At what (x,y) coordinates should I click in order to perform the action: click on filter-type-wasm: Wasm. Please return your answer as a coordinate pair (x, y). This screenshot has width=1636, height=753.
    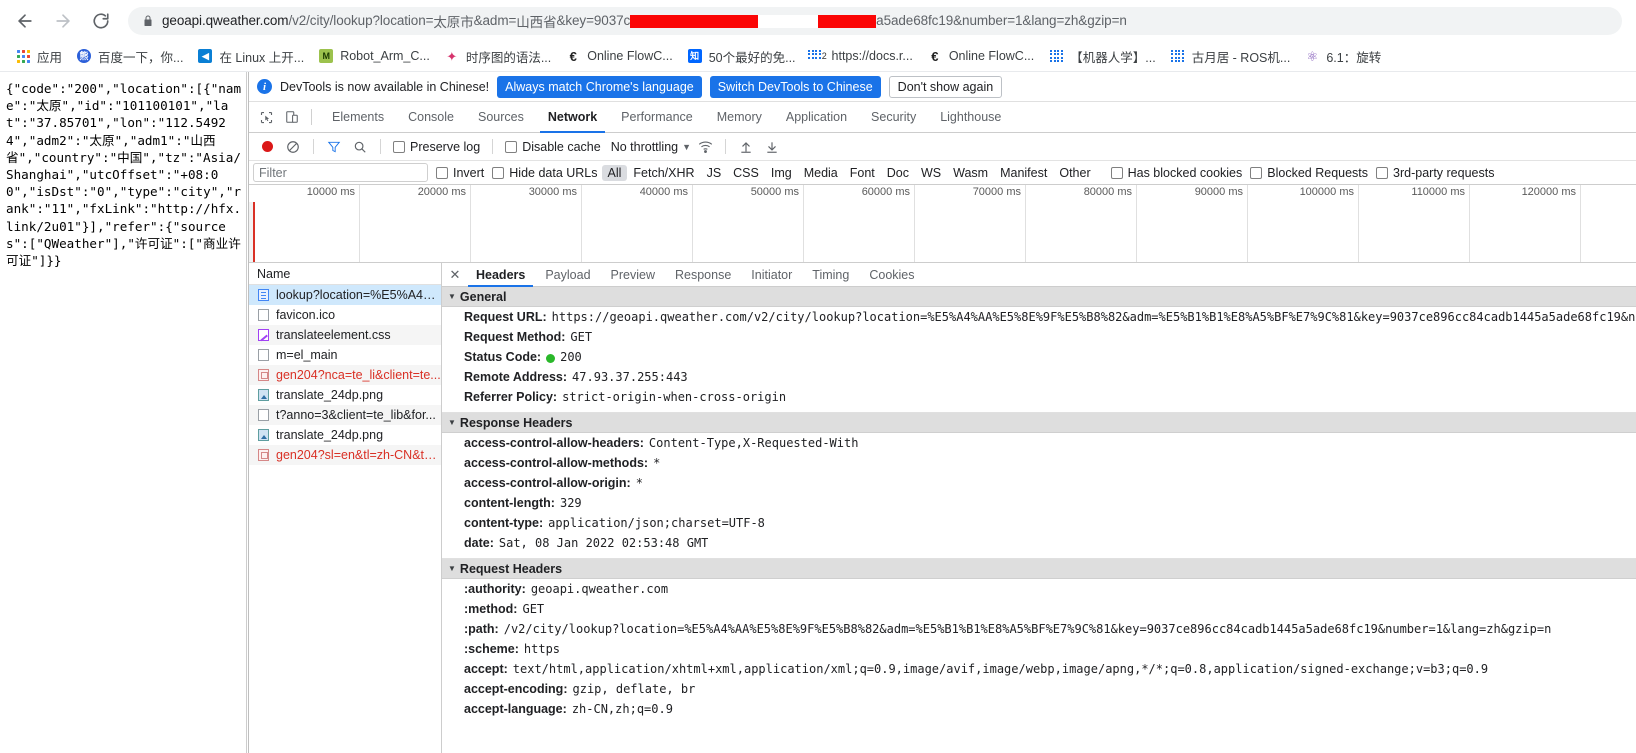
    Looking at the image, I should click on (970, 173).